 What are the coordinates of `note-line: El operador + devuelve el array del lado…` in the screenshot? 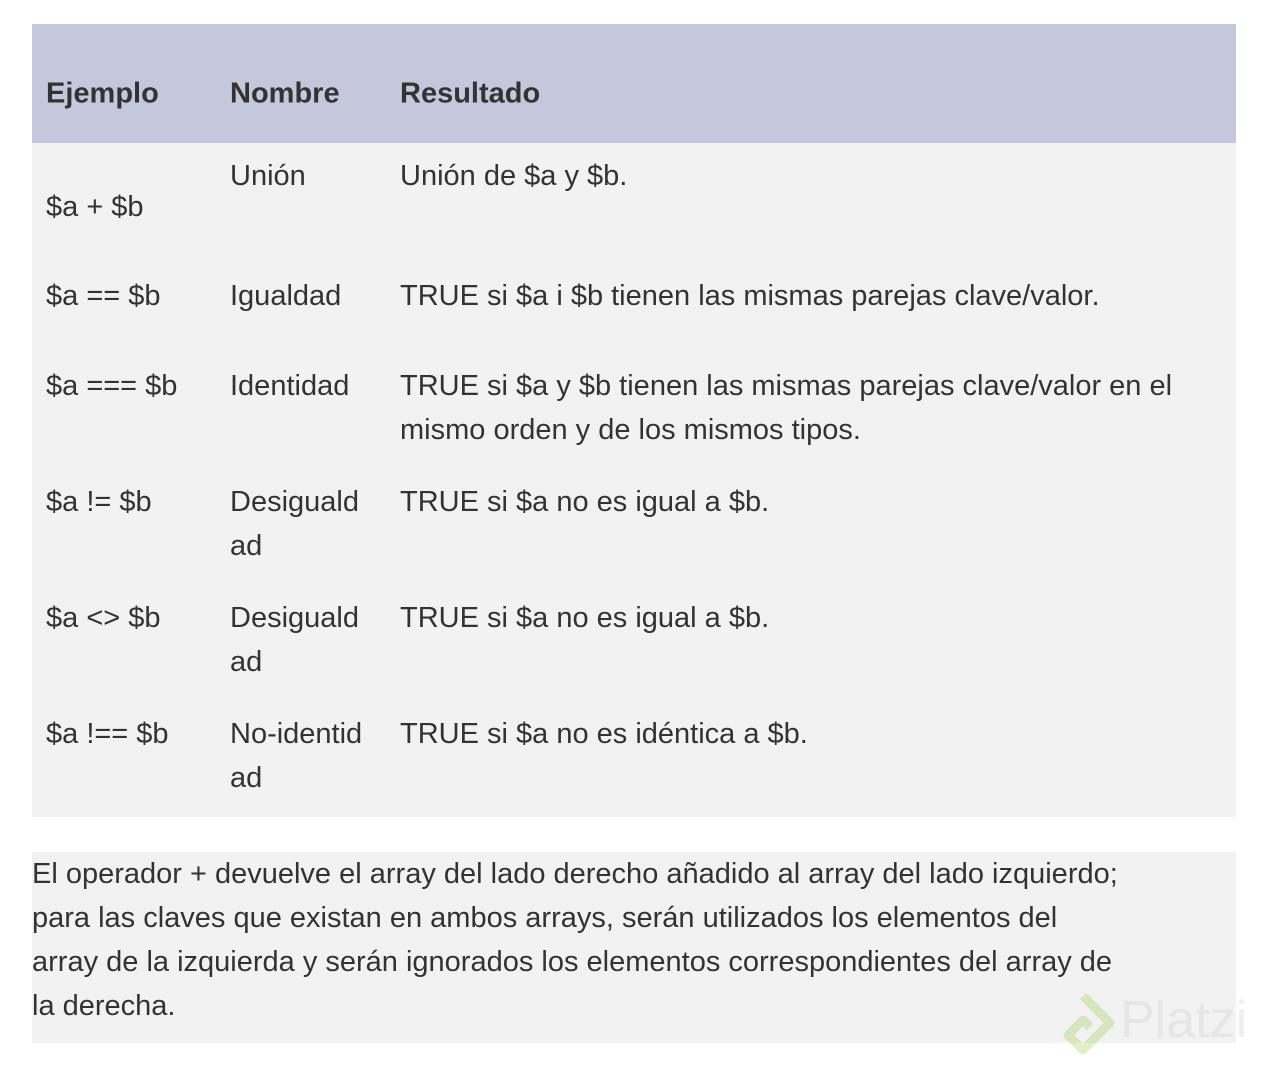 It's located at (575, 874).